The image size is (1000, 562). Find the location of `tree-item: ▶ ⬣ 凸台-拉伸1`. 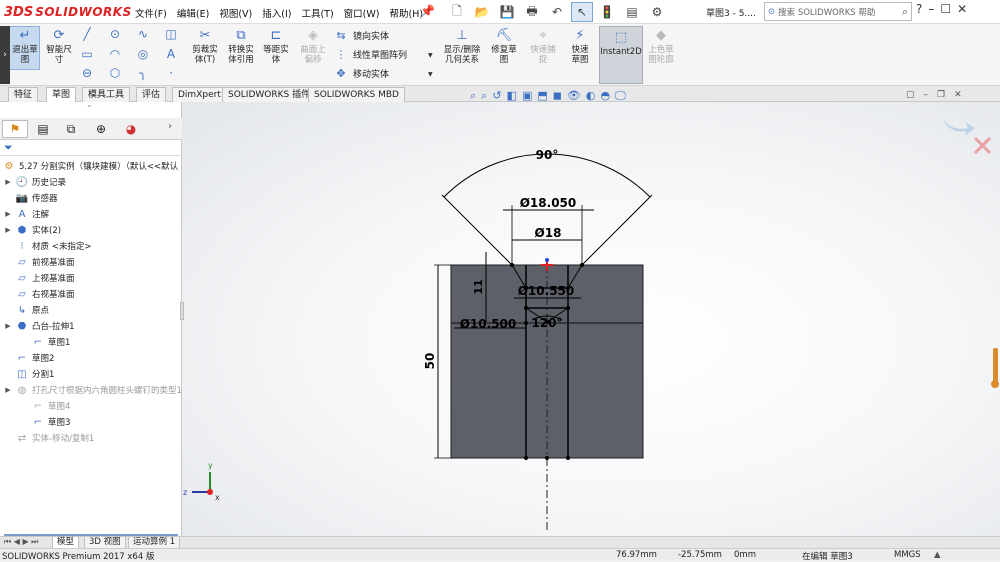

tree-item: ▶ ⬣ 凸台-拉伸1 is located at coordinates (39, 326).